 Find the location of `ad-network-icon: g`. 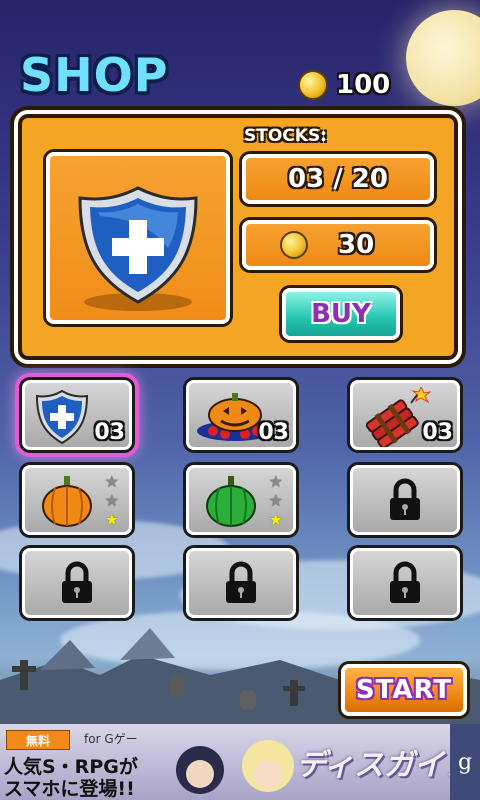

ad-network-icon: g is located at coordinates (465, 762).